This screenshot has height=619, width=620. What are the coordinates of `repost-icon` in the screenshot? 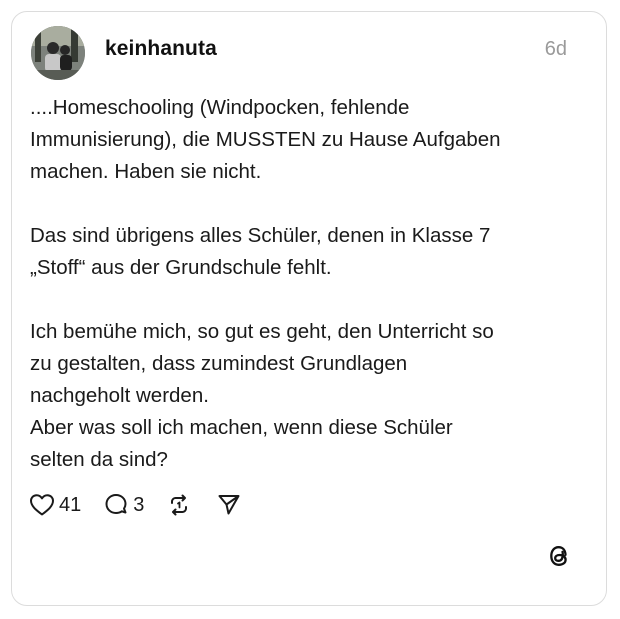 It's located at (179, 505).